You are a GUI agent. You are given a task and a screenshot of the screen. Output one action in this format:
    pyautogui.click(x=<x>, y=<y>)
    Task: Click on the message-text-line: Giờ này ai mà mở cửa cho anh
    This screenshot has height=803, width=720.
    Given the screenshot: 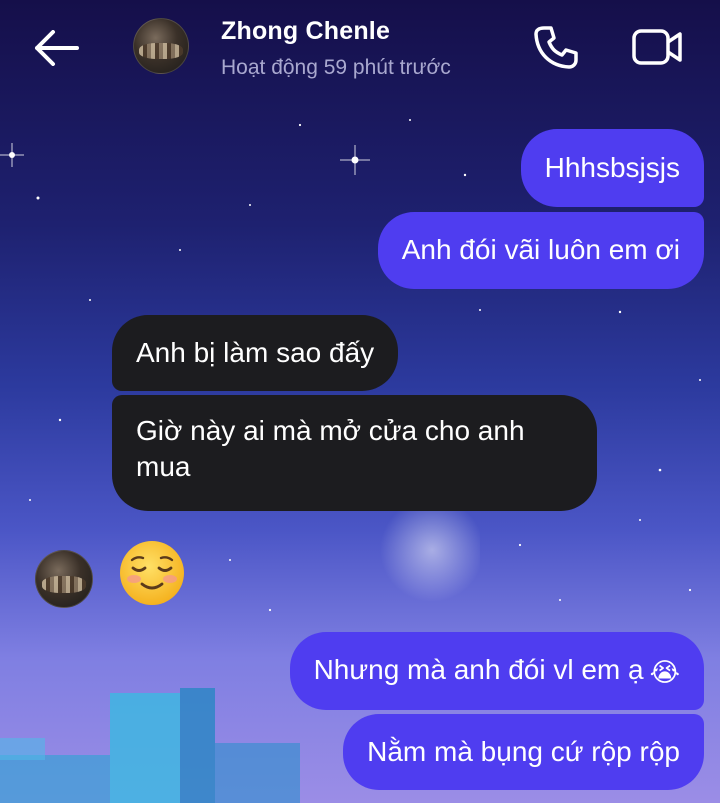 What is the action you would take?
    pyautogui.click(x=330, y=430)
    